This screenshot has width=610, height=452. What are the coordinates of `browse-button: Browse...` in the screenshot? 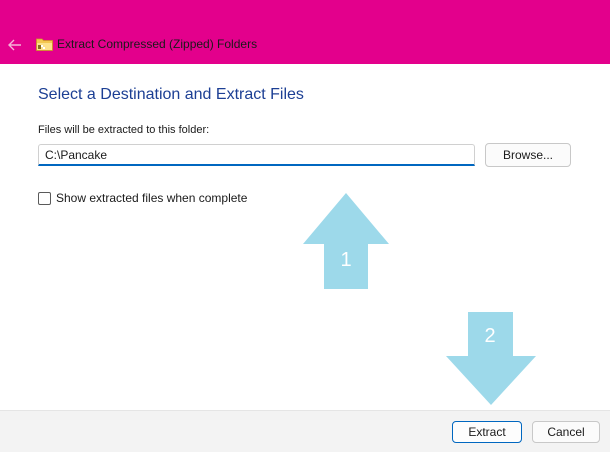 It's located at (528, 155).